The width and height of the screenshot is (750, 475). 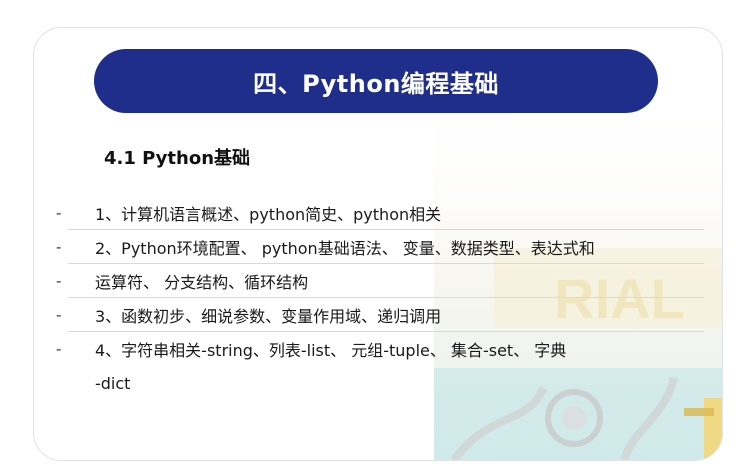 I want to click on title-banner: 四、Python编程基础, so click(x=376, y=81).